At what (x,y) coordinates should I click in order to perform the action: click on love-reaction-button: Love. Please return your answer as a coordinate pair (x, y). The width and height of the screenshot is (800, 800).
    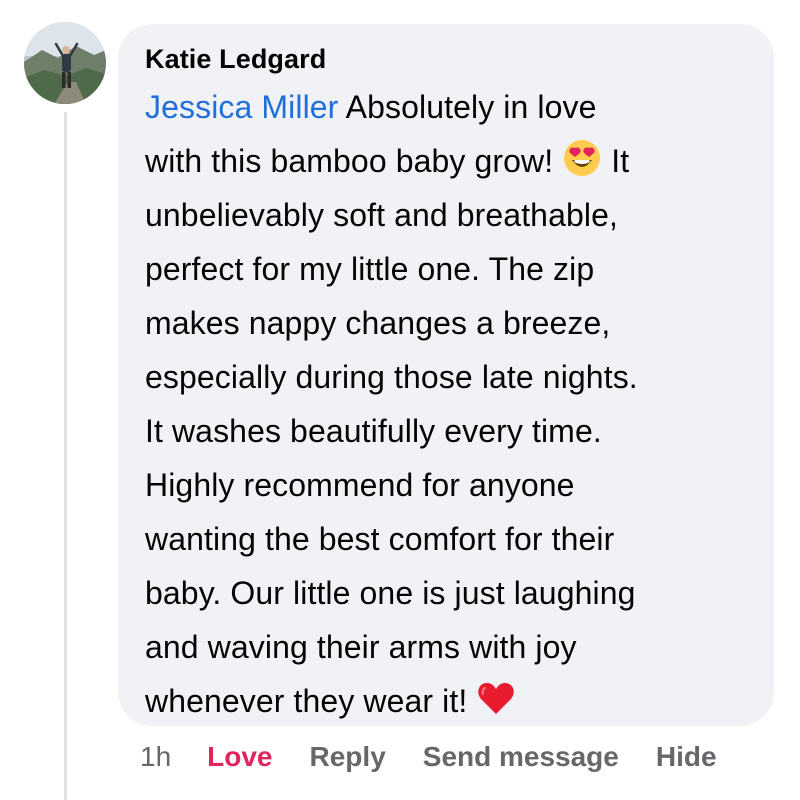
    Looking at the image, I should click on (239, 757).